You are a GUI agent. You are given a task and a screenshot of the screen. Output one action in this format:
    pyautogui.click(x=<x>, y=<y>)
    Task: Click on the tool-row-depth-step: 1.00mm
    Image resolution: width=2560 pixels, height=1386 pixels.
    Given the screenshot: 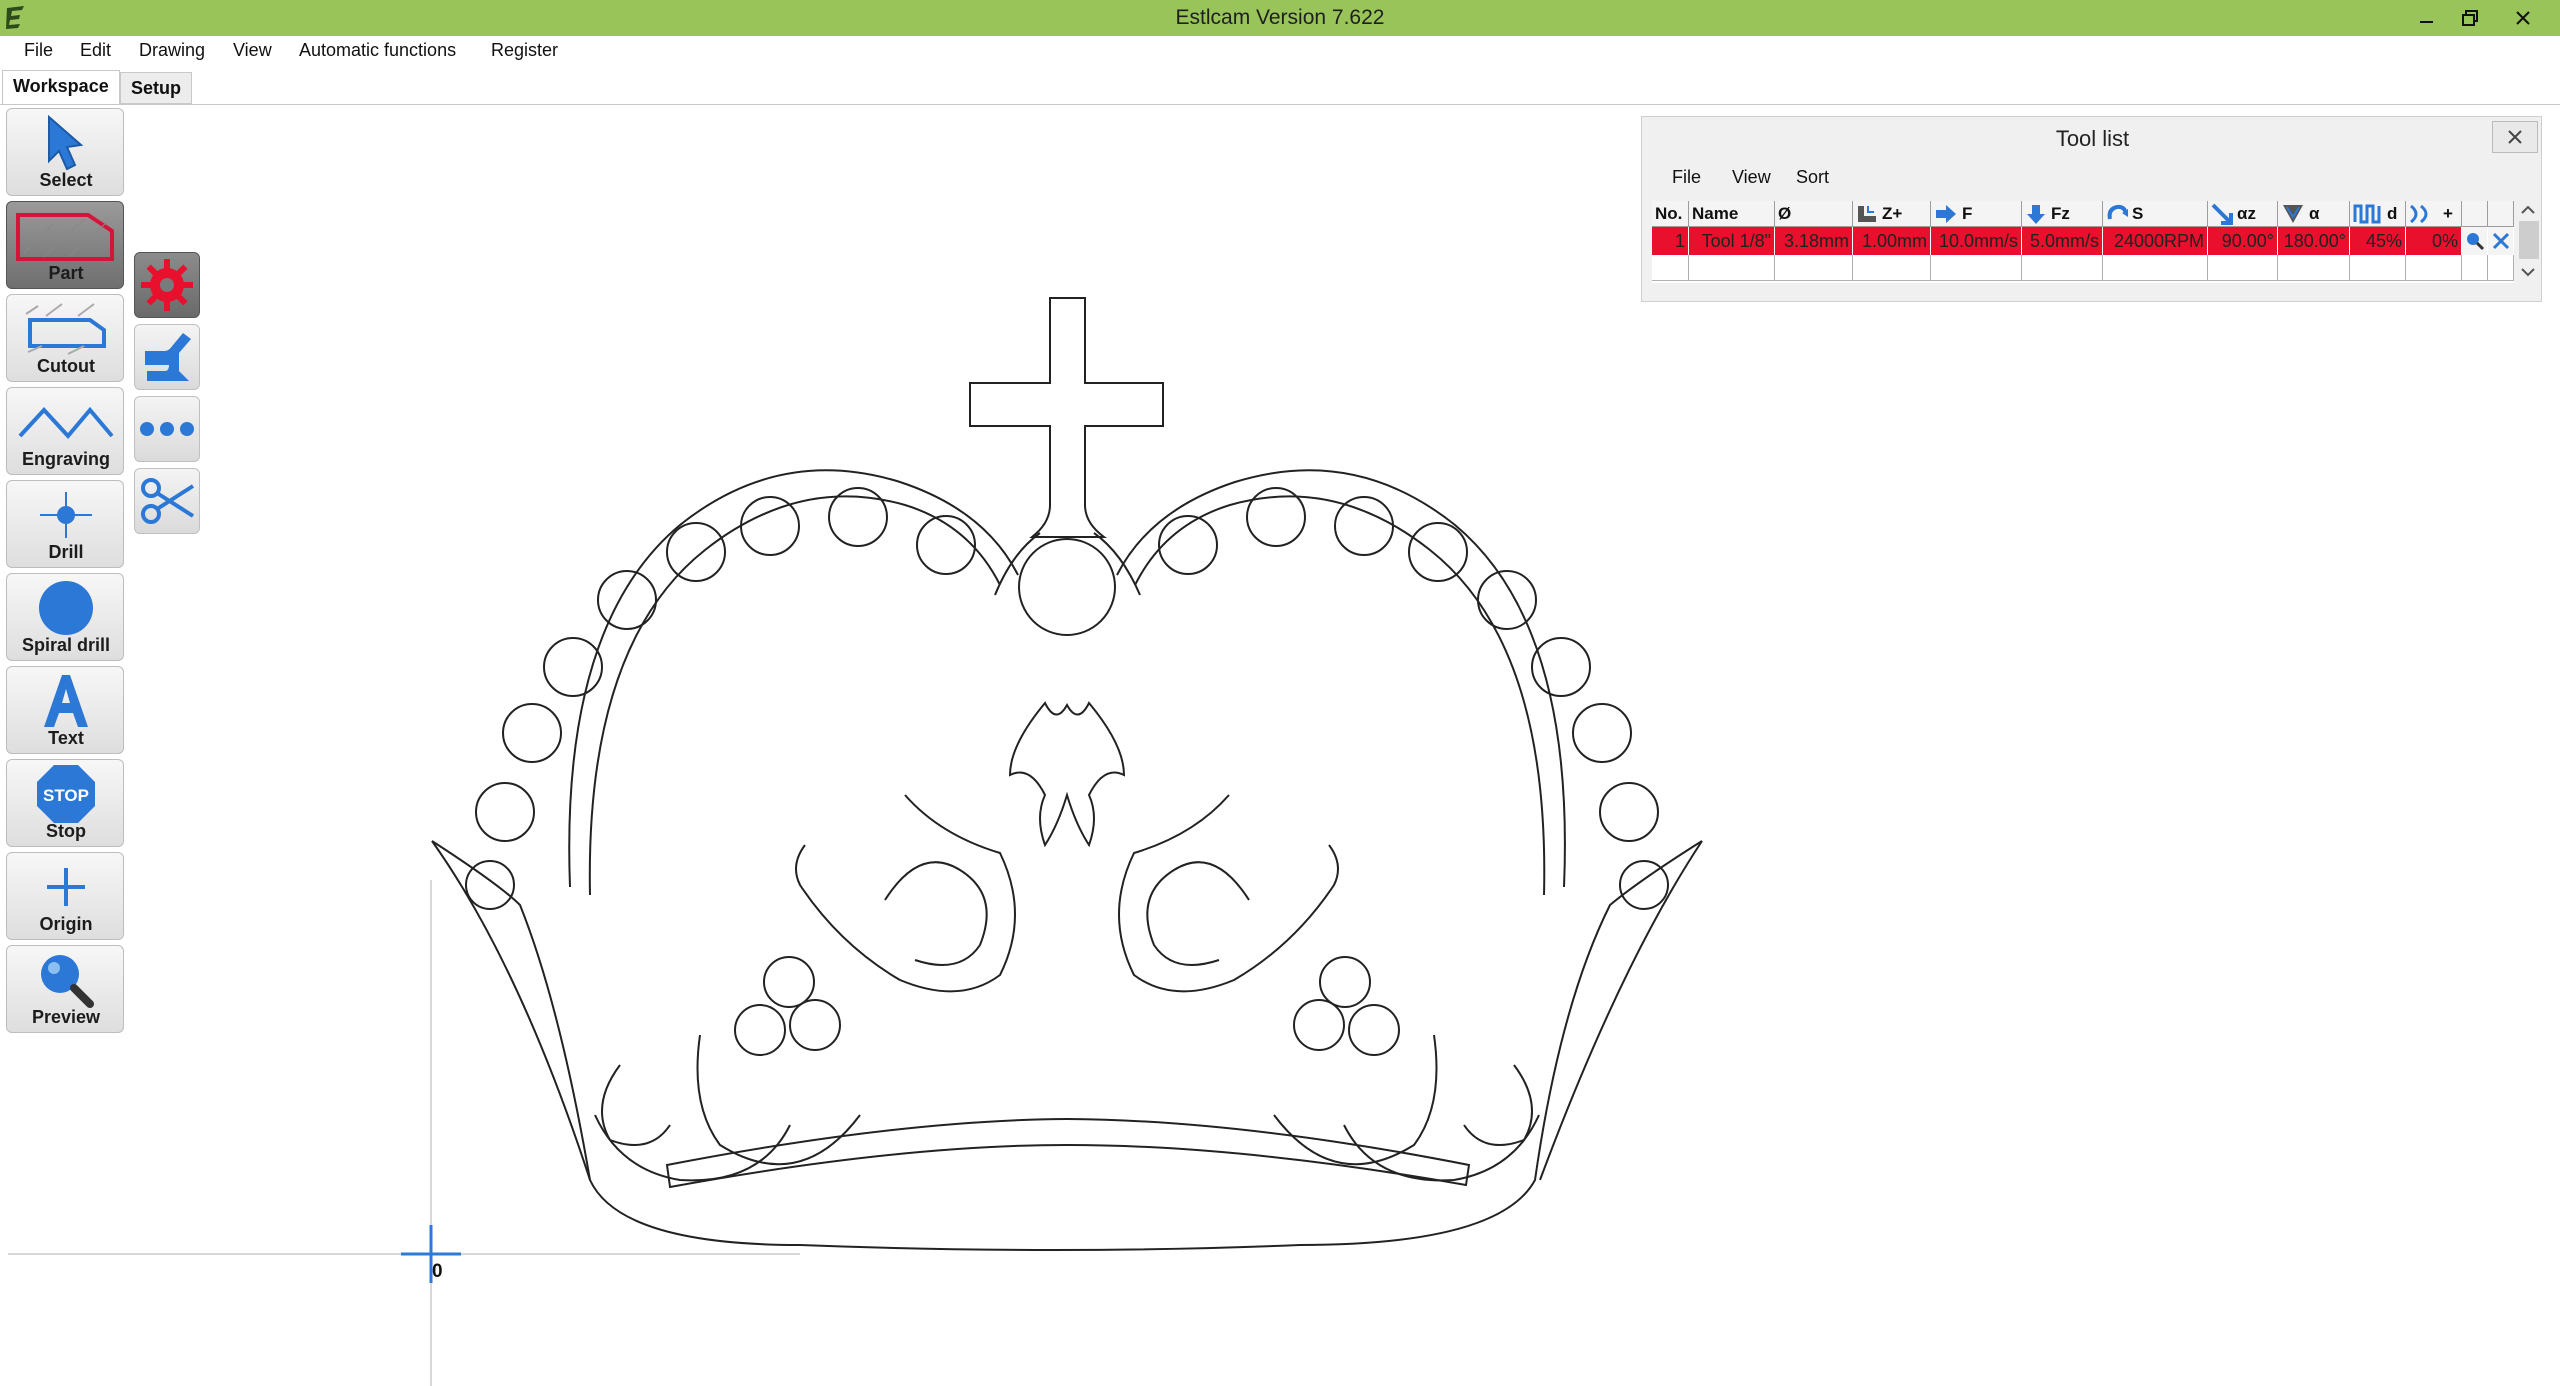 What is the action you would take?
    pyautogui.click(x=1892, y=241)
    